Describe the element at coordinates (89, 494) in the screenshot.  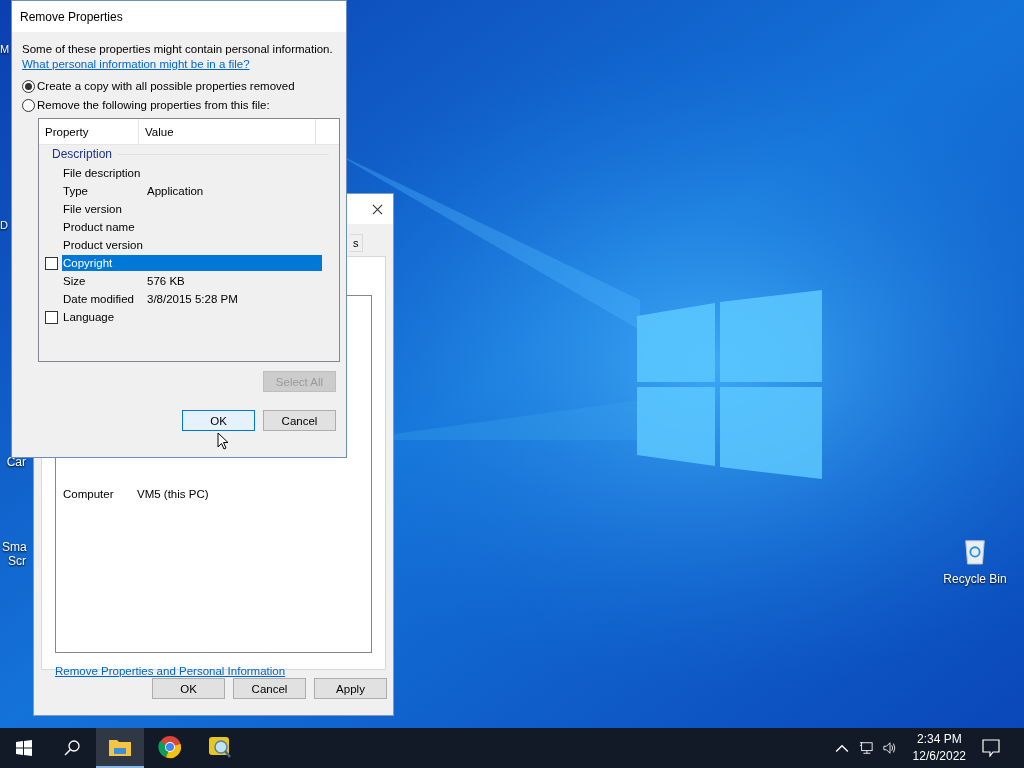
I see `property-name: Computer` at that location.